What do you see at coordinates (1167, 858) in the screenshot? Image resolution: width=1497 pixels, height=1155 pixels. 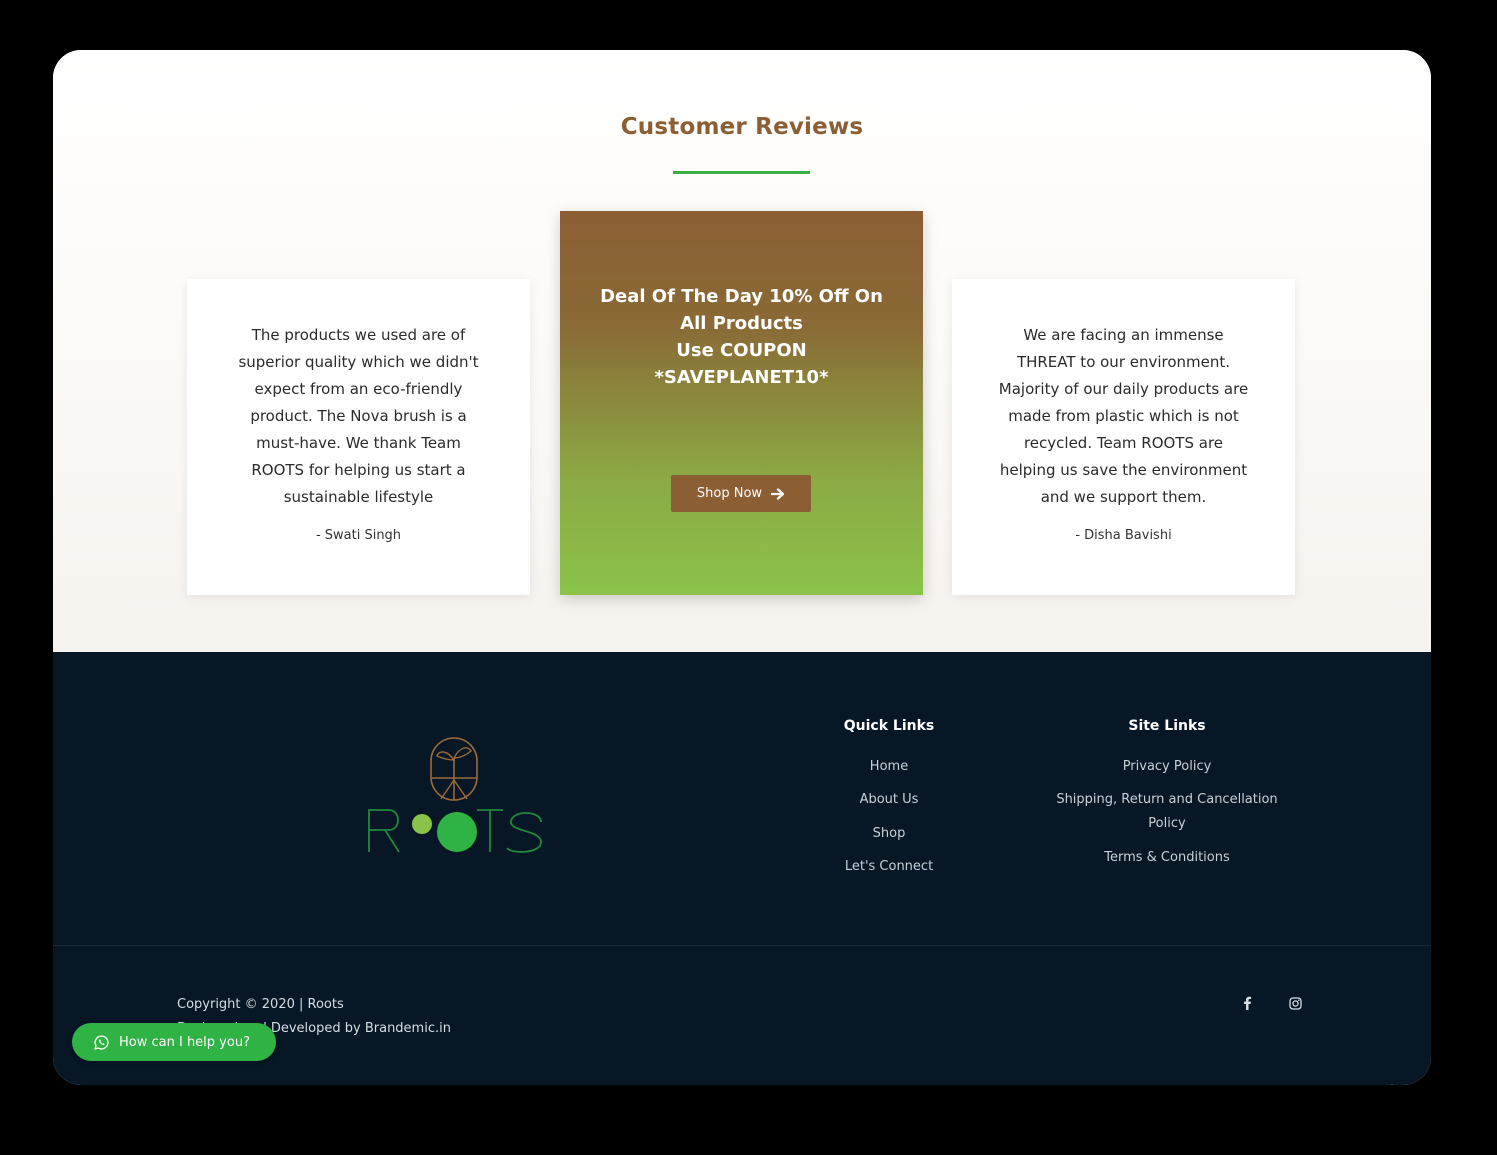 I see `footer-link-terms: Terms & Conditions` at bounding box center [1167, 858].